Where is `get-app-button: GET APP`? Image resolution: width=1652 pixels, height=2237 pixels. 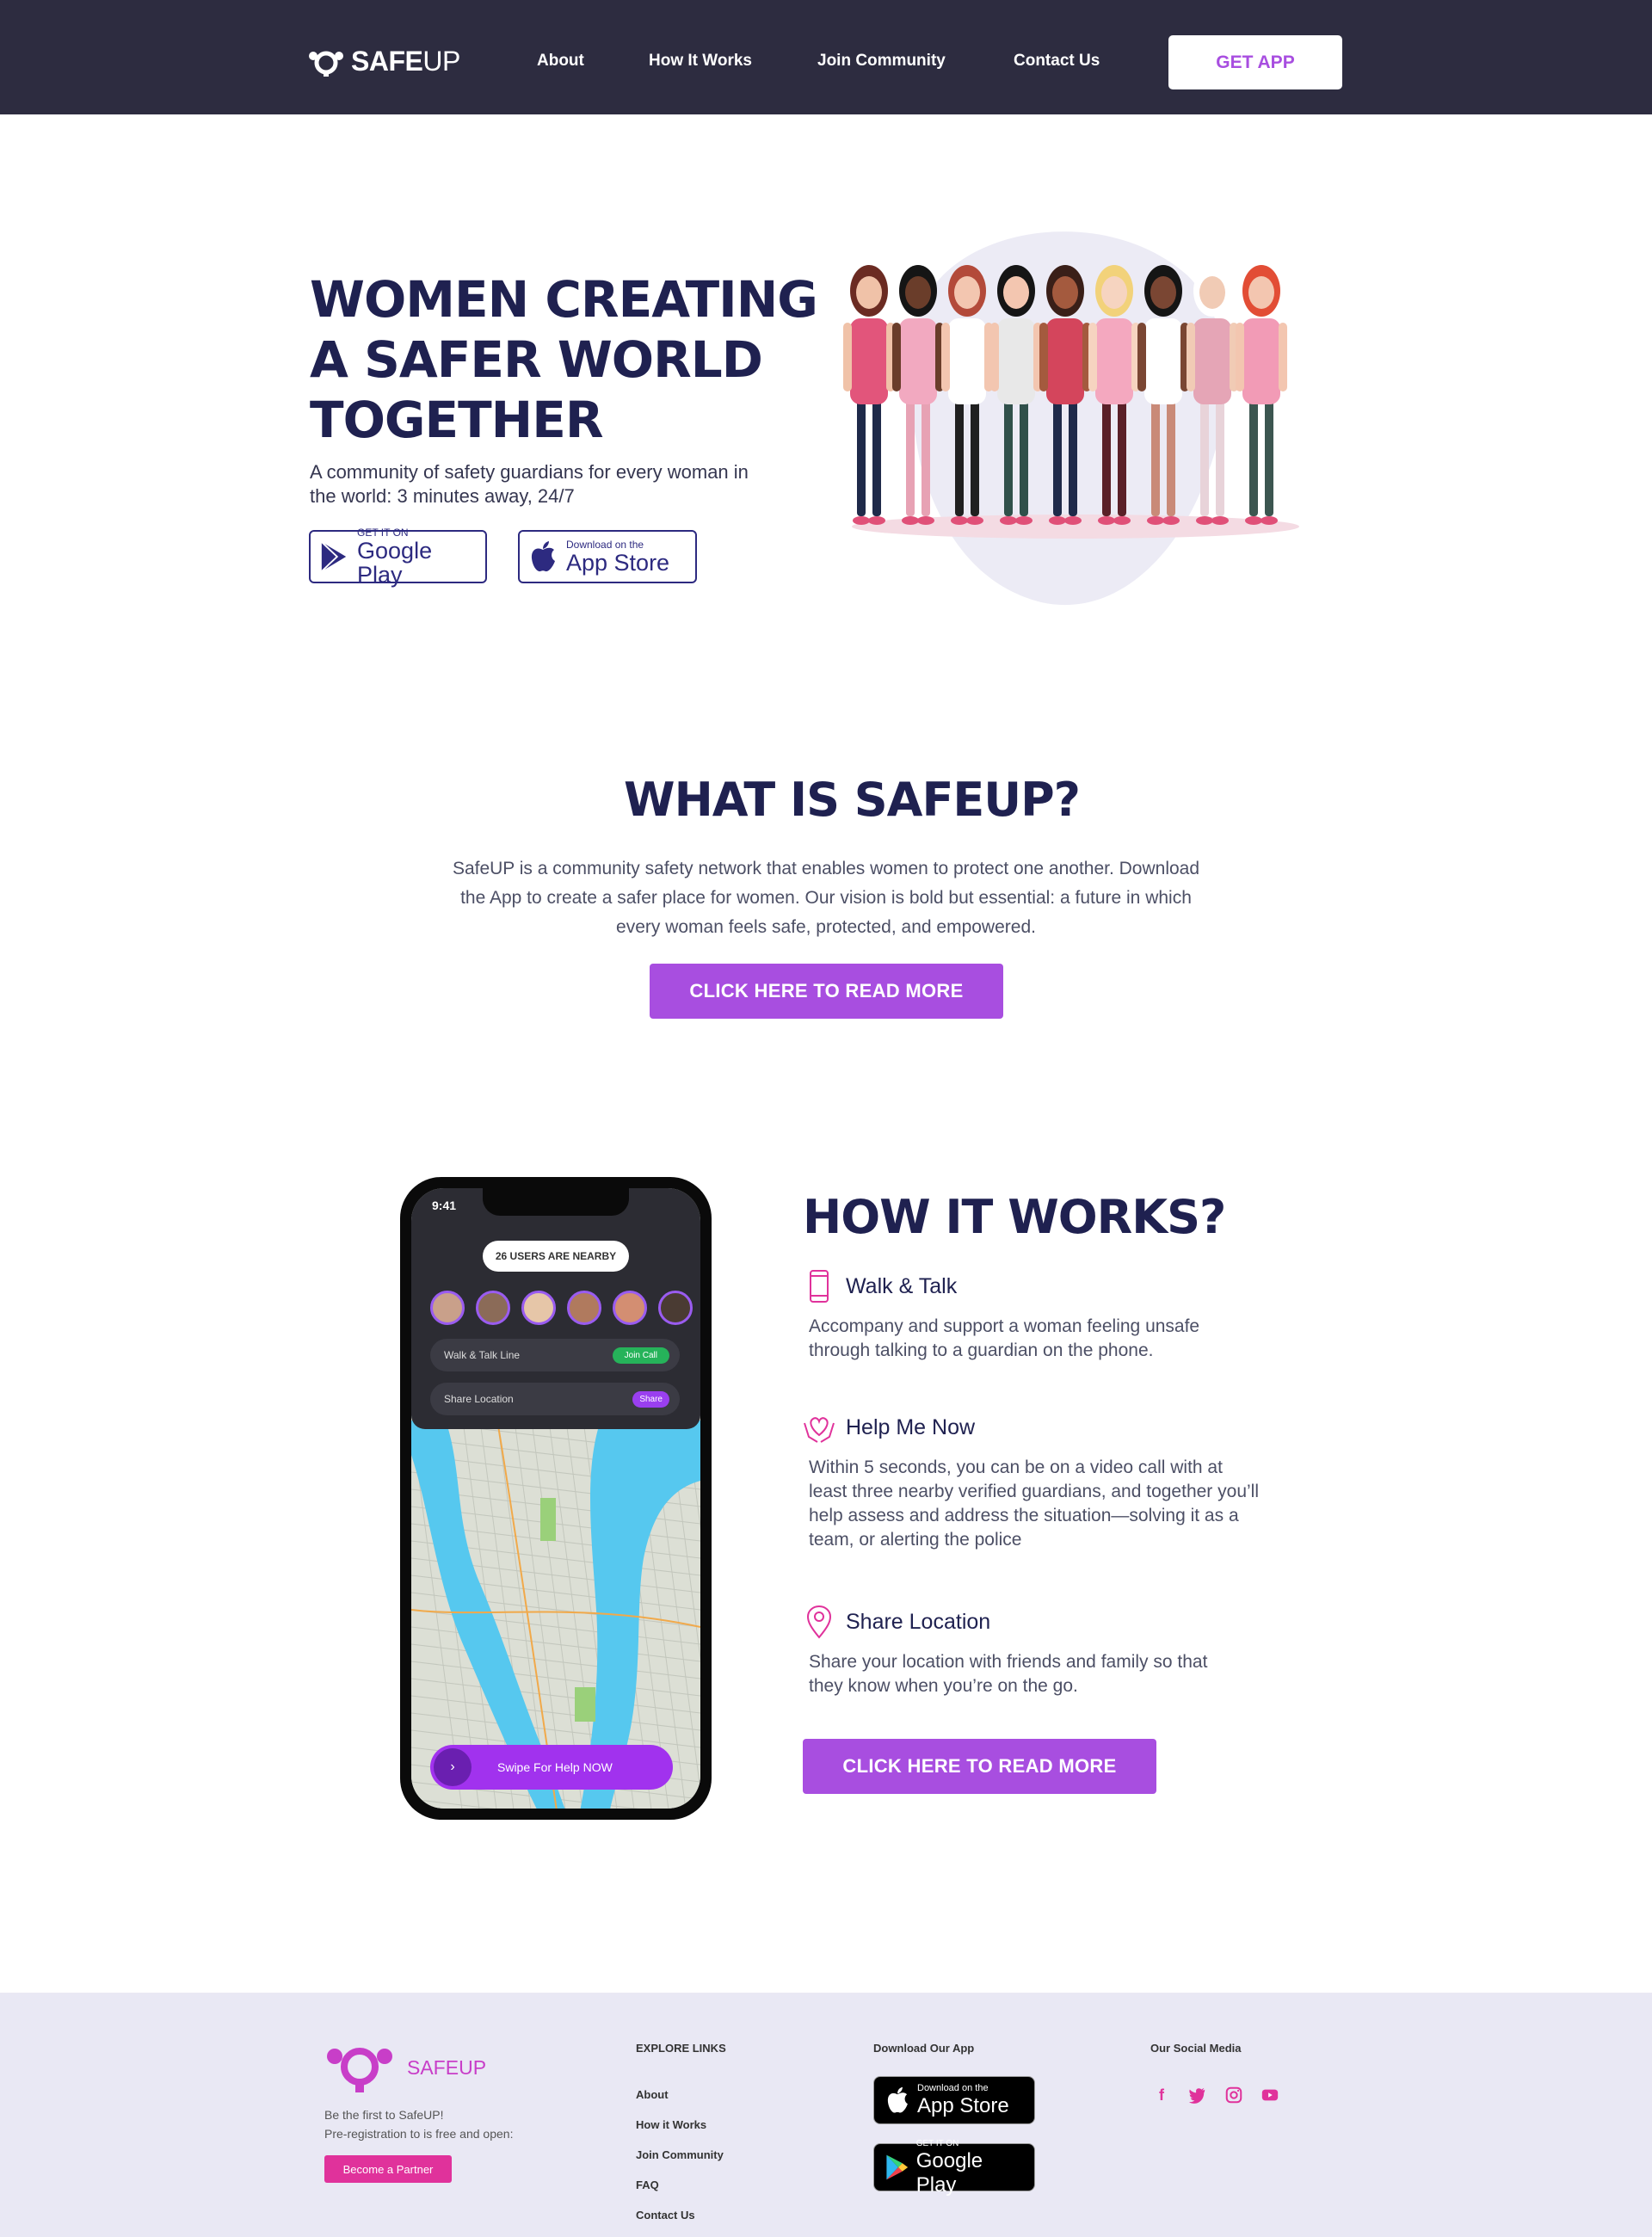 get-app-button: GET APP is located at coordinates (1255, 62).